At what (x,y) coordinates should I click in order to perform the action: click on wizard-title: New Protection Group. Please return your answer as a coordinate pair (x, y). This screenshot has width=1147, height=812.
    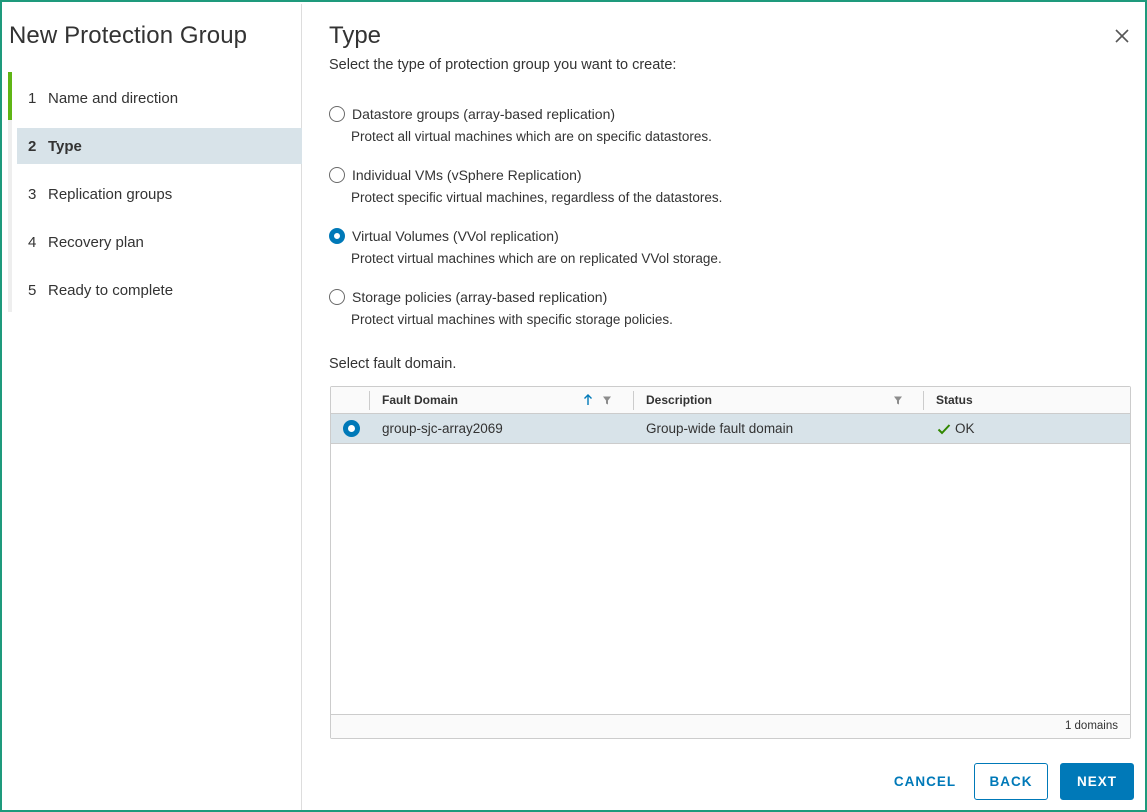
    Looking at the image, I should click on (128, 35).